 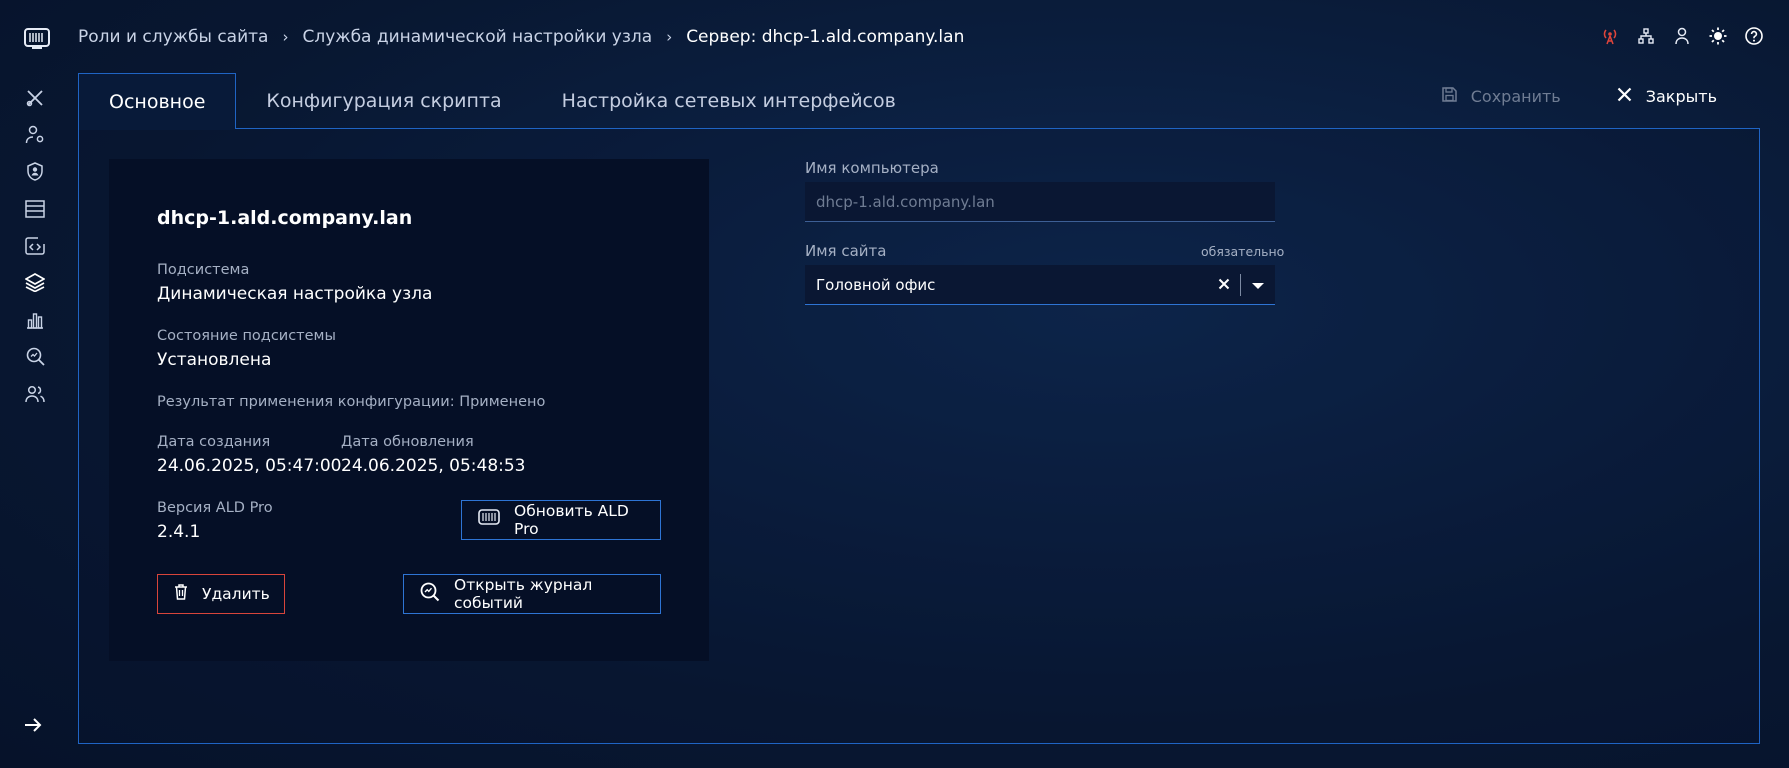 I want to click on breadcrumb-item-roles: Роли и службы сайта, so click(x=173, y=37).